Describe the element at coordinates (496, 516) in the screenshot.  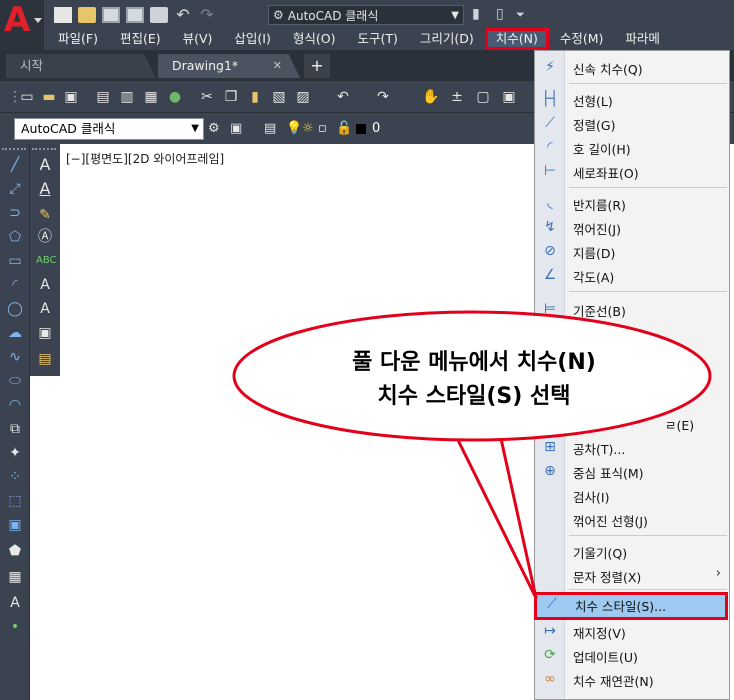
I see `callout-pointer` at that location.